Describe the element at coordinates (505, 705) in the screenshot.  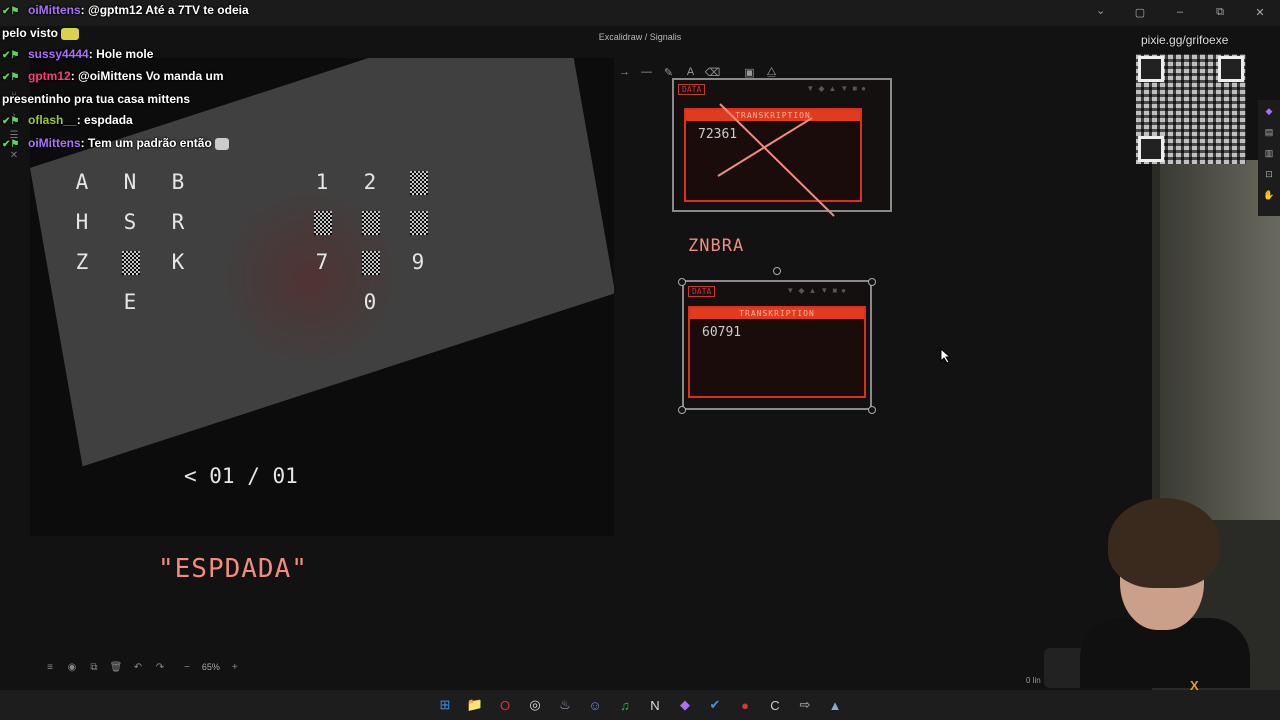
I see `opera-icon: O` at that location.